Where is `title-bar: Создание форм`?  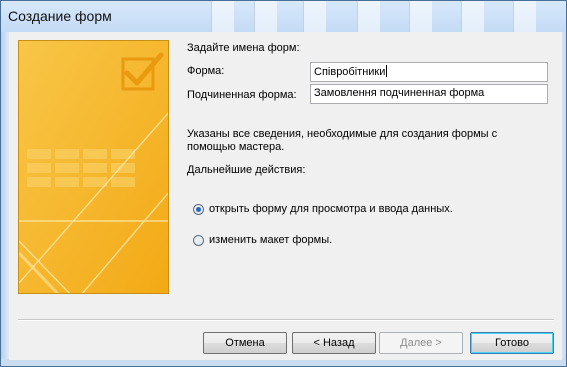 title-bar: Создание форм is located at coordinates (283, 16).